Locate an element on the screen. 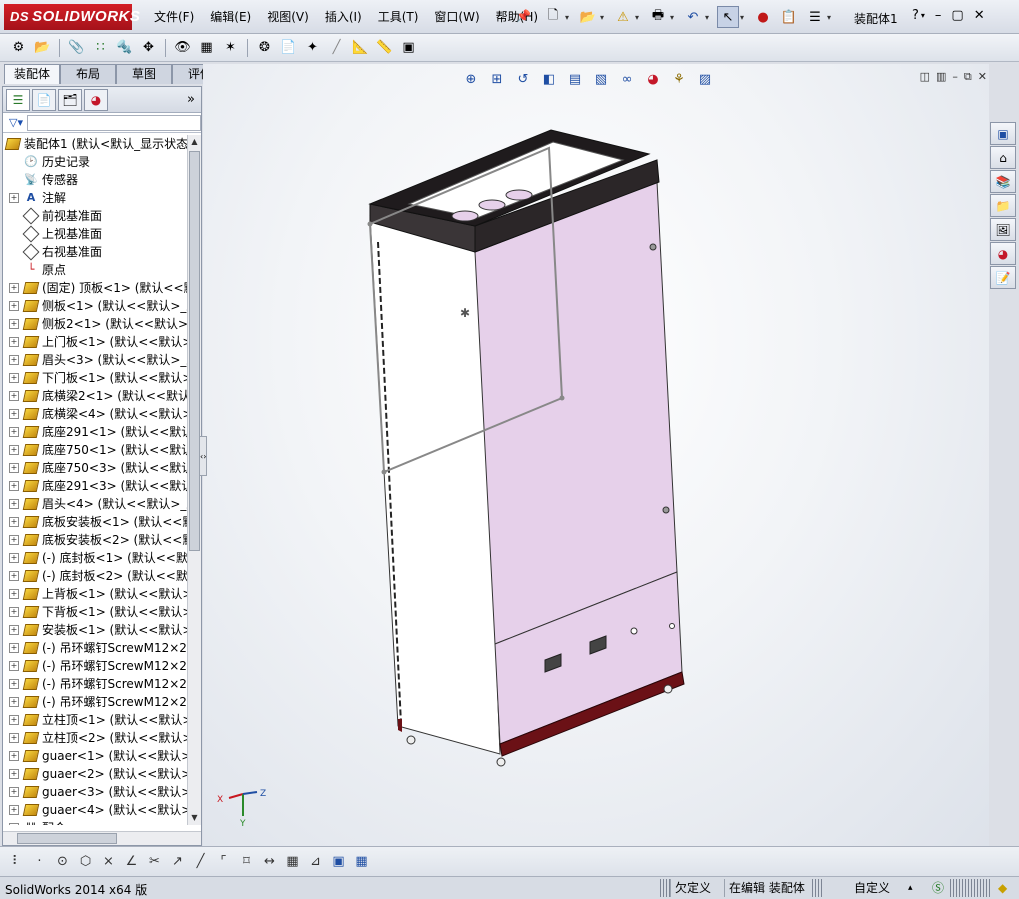 This screenshot has width=1019, height=899. solidworks-resources-icon: ▣ is located at coordinates (1003, 133).